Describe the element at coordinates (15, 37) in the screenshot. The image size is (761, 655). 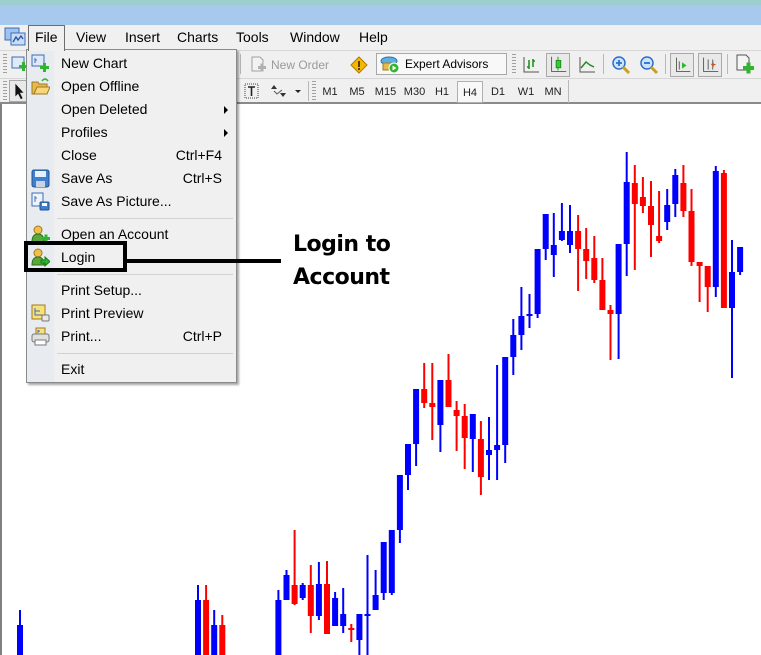
I see `metatrader-chart-icon` at that location.